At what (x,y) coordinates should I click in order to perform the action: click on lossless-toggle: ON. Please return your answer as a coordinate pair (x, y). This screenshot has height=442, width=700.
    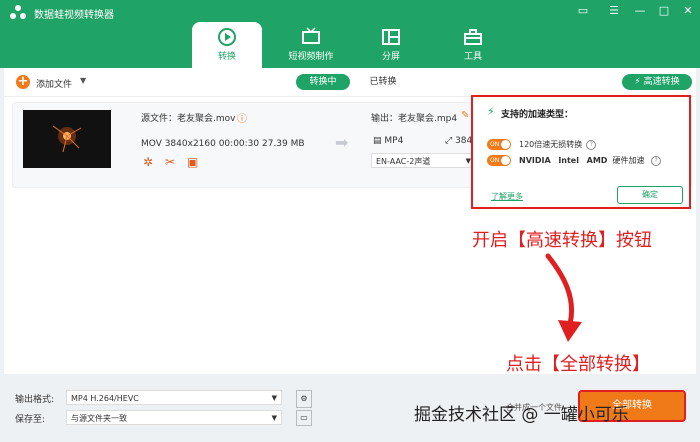
    Looking at the image, I should click on (499, 144).